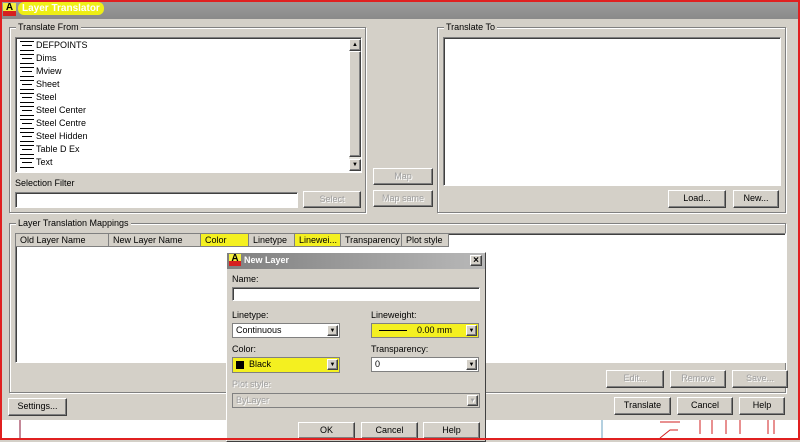  I want to click on lineweight-value: 0.00 mm, so click(435, 330).